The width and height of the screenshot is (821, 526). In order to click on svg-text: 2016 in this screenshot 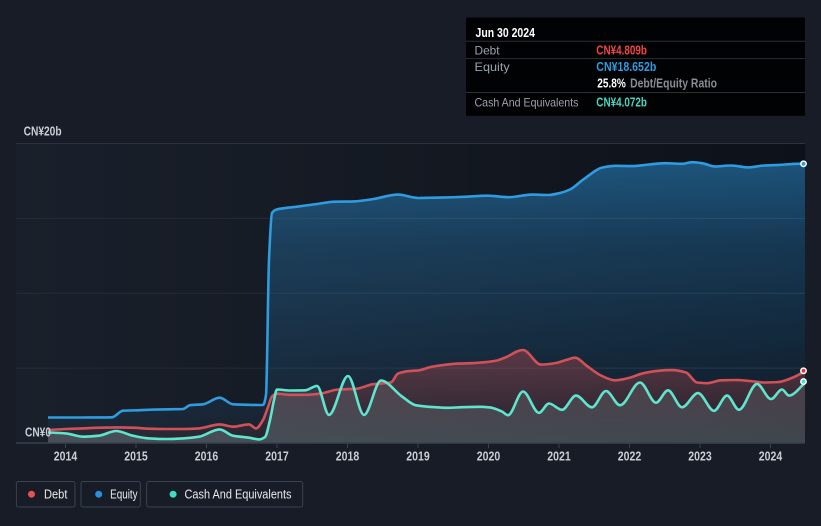, I will do `click(206, 456)`.